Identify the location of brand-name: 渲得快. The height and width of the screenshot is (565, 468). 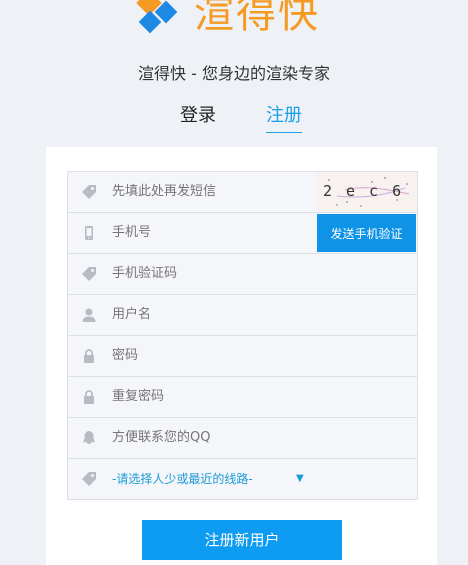
(257, 18).